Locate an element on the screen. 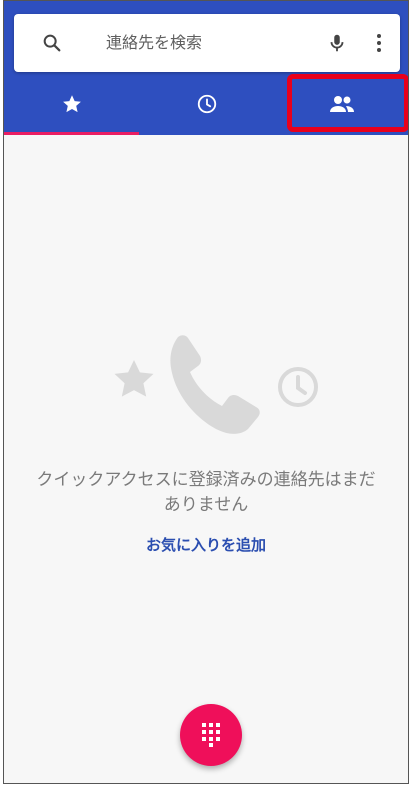 Image resolution: width=414 pixels, height=786 pixels. phone-icon is located at coordinates (215, 384).